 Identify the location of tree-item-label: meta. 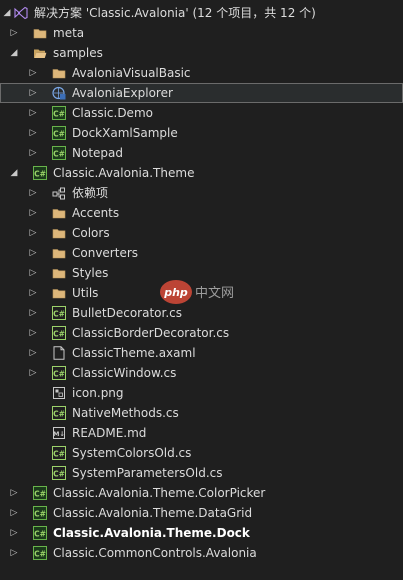
(69, 33).